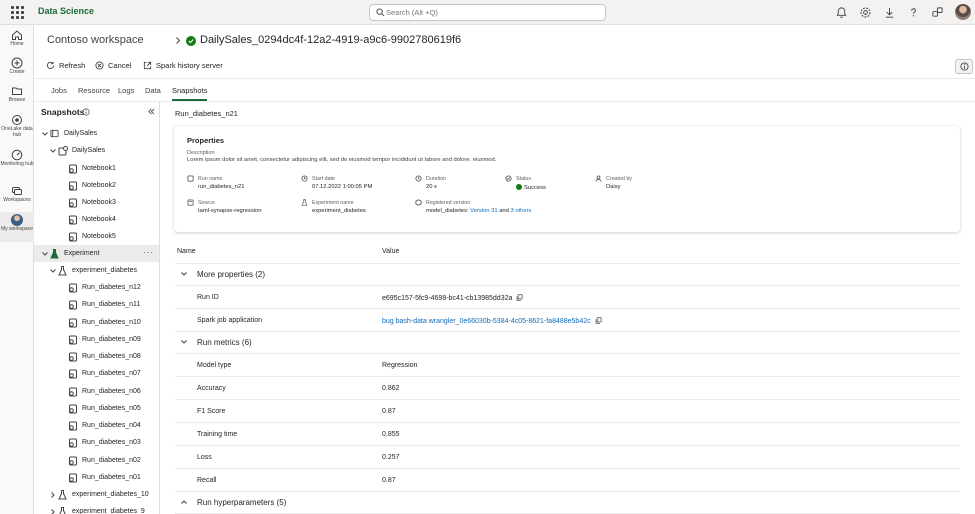  What do you see at coordinates (63, 112) in the screenshot?
I see `tree-title: Snapshots` at bounding box center [63, 112].